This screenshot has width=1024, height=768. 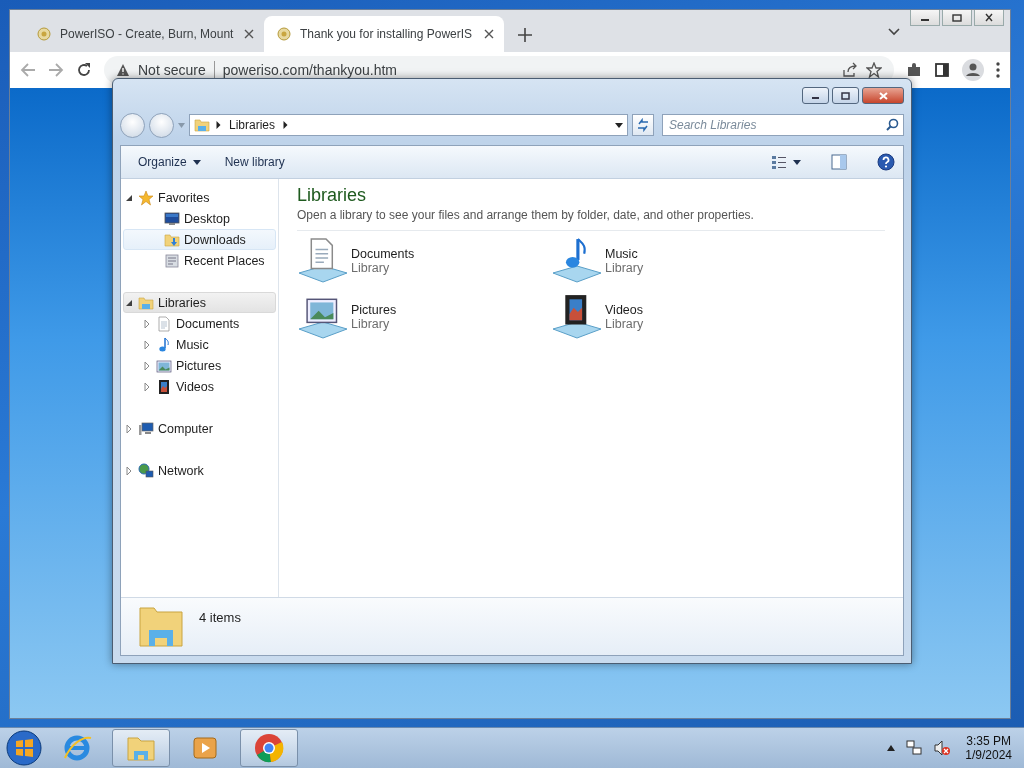 What do you see at coordinates (942, 748) in the screenshot?
I see `volume-muted-icon` at bounding box center [942, 748].